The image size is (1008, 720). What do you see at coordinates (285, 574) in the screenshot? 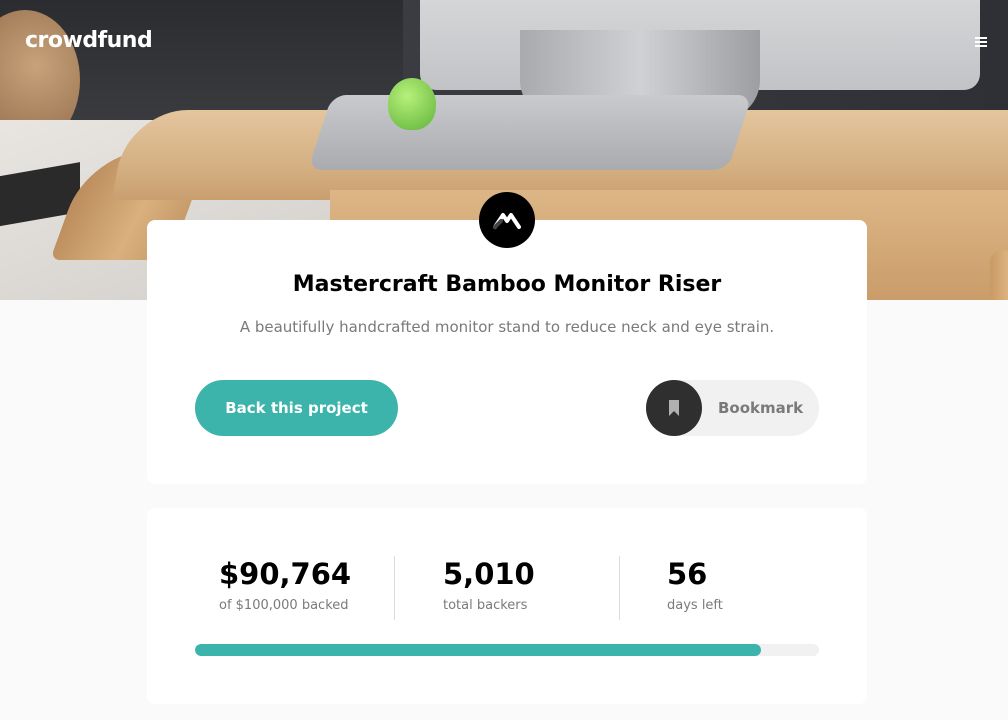
I see `backed-amount: $90,764` at bounding box center [285, 574].